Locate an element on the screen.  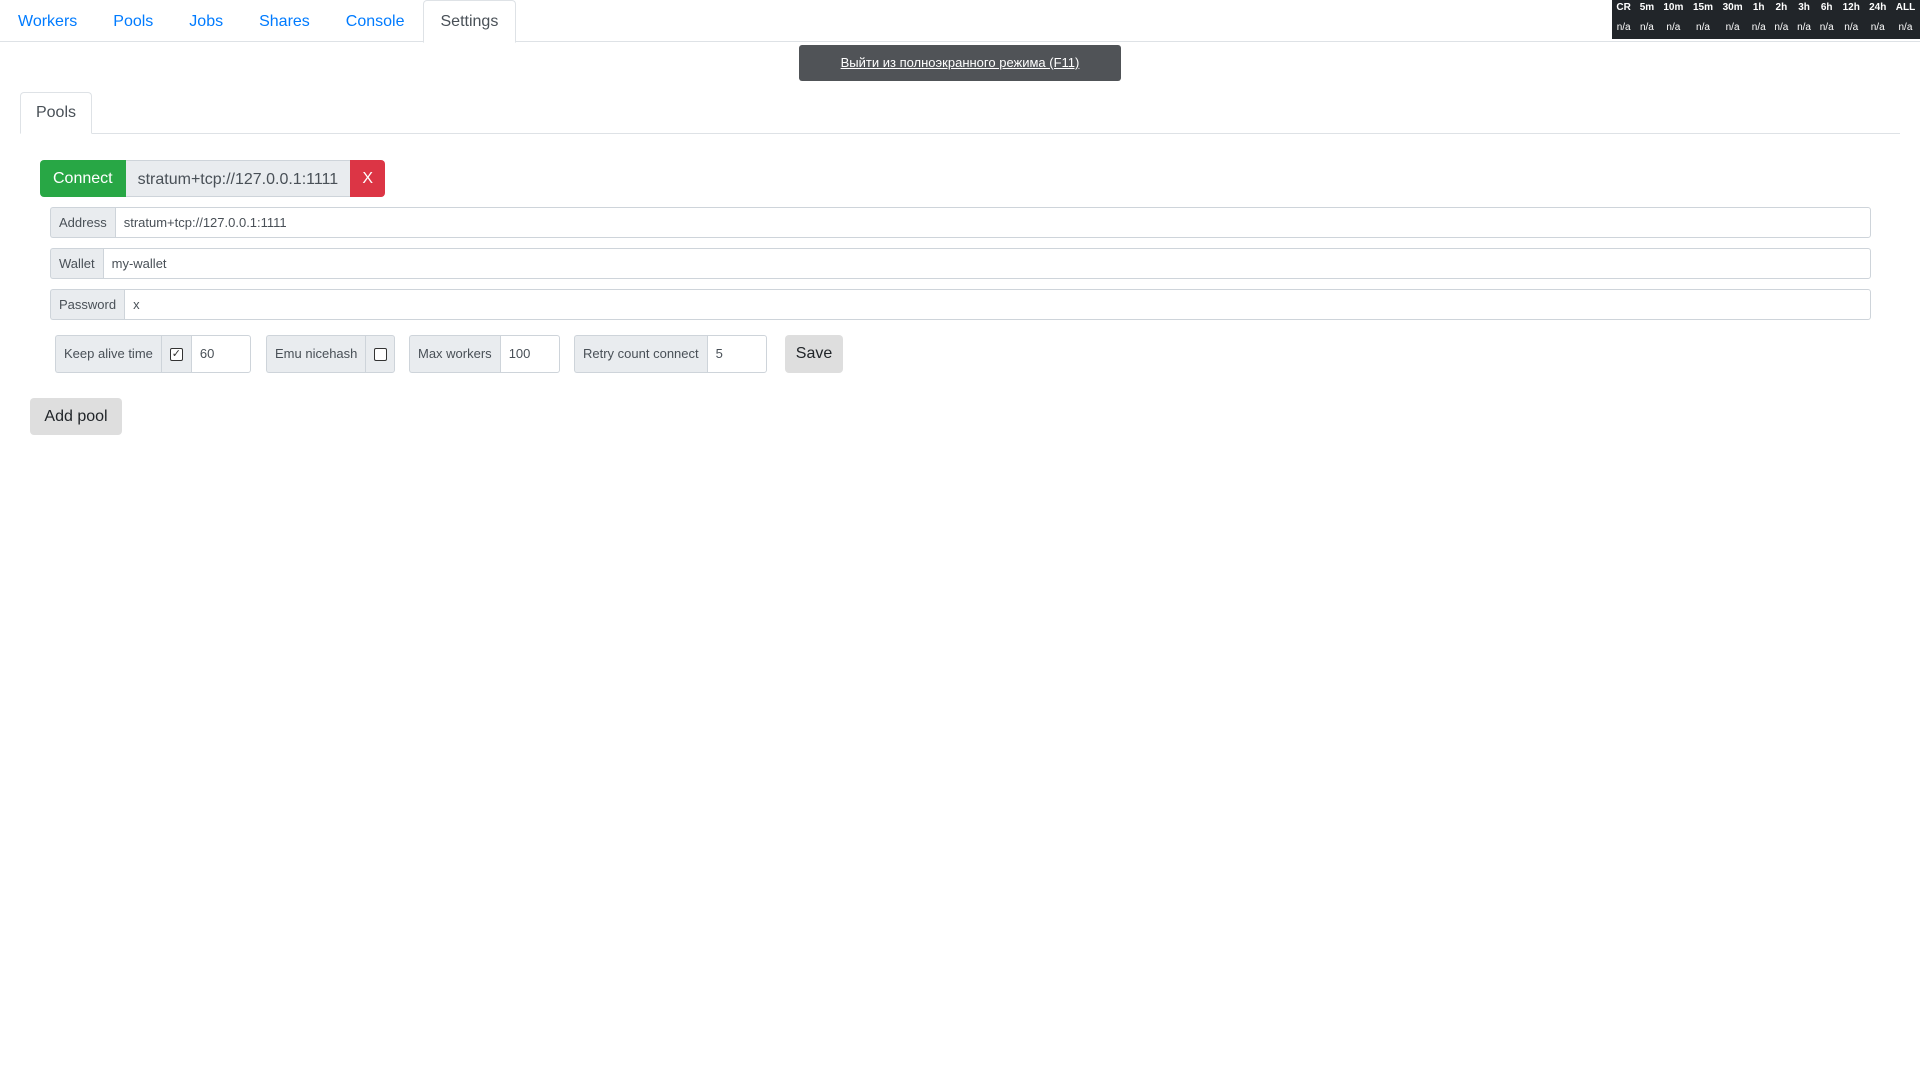
keep-alive-checkbox: ✓ is located at coordinates (176, 354).